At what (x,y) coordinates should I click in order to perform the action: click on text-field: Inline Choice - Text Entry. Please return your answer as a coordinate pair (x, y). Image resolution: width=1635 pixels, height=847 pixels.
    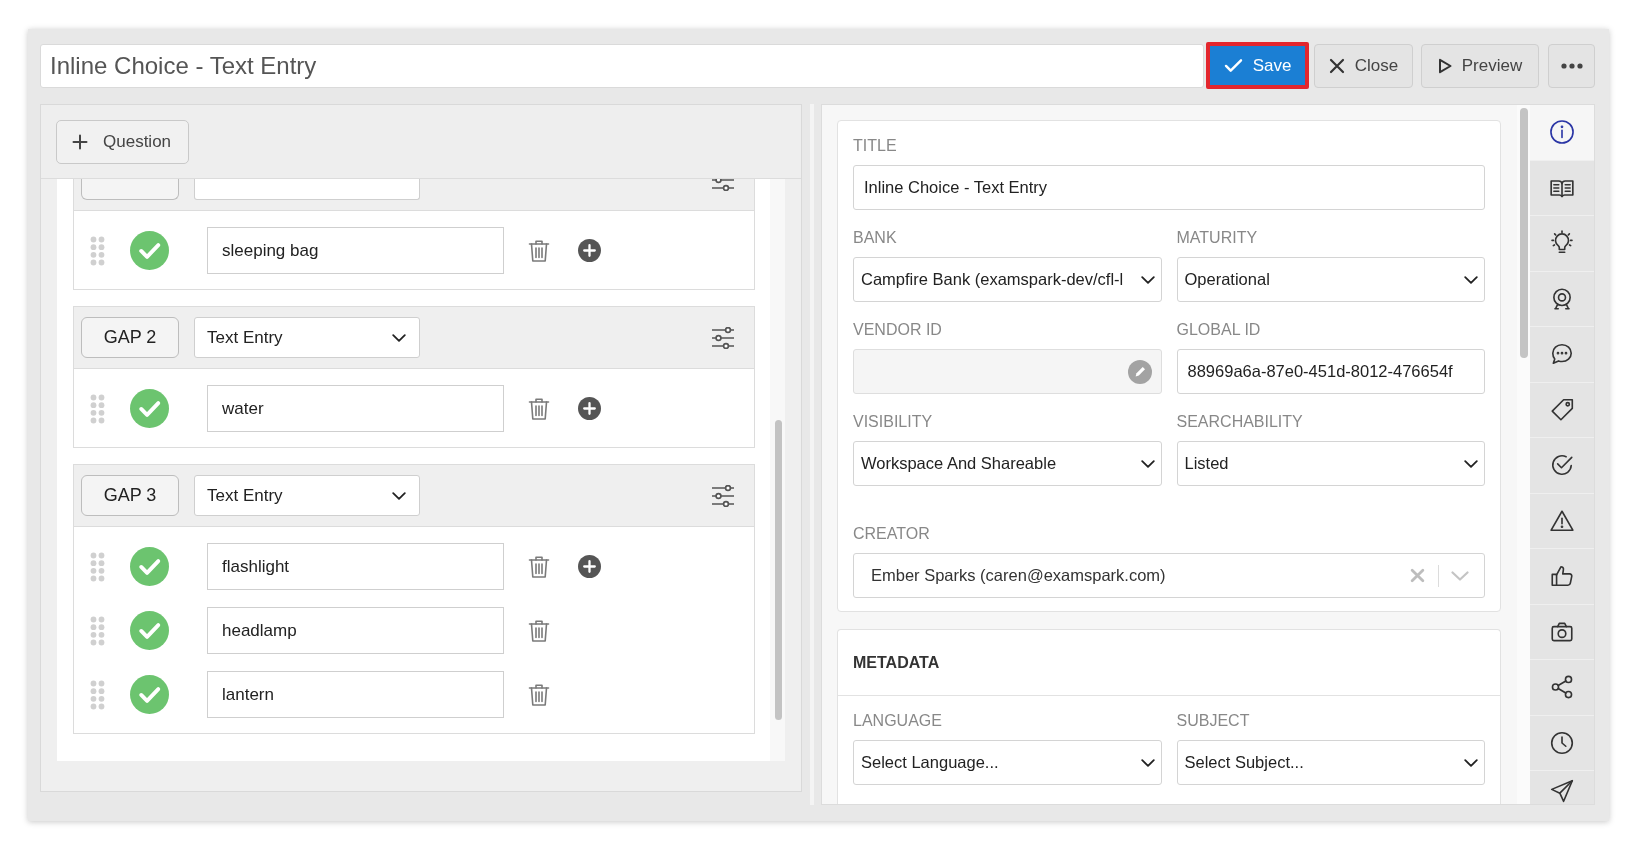
    Looking at the image, I should click on (1169, 187).